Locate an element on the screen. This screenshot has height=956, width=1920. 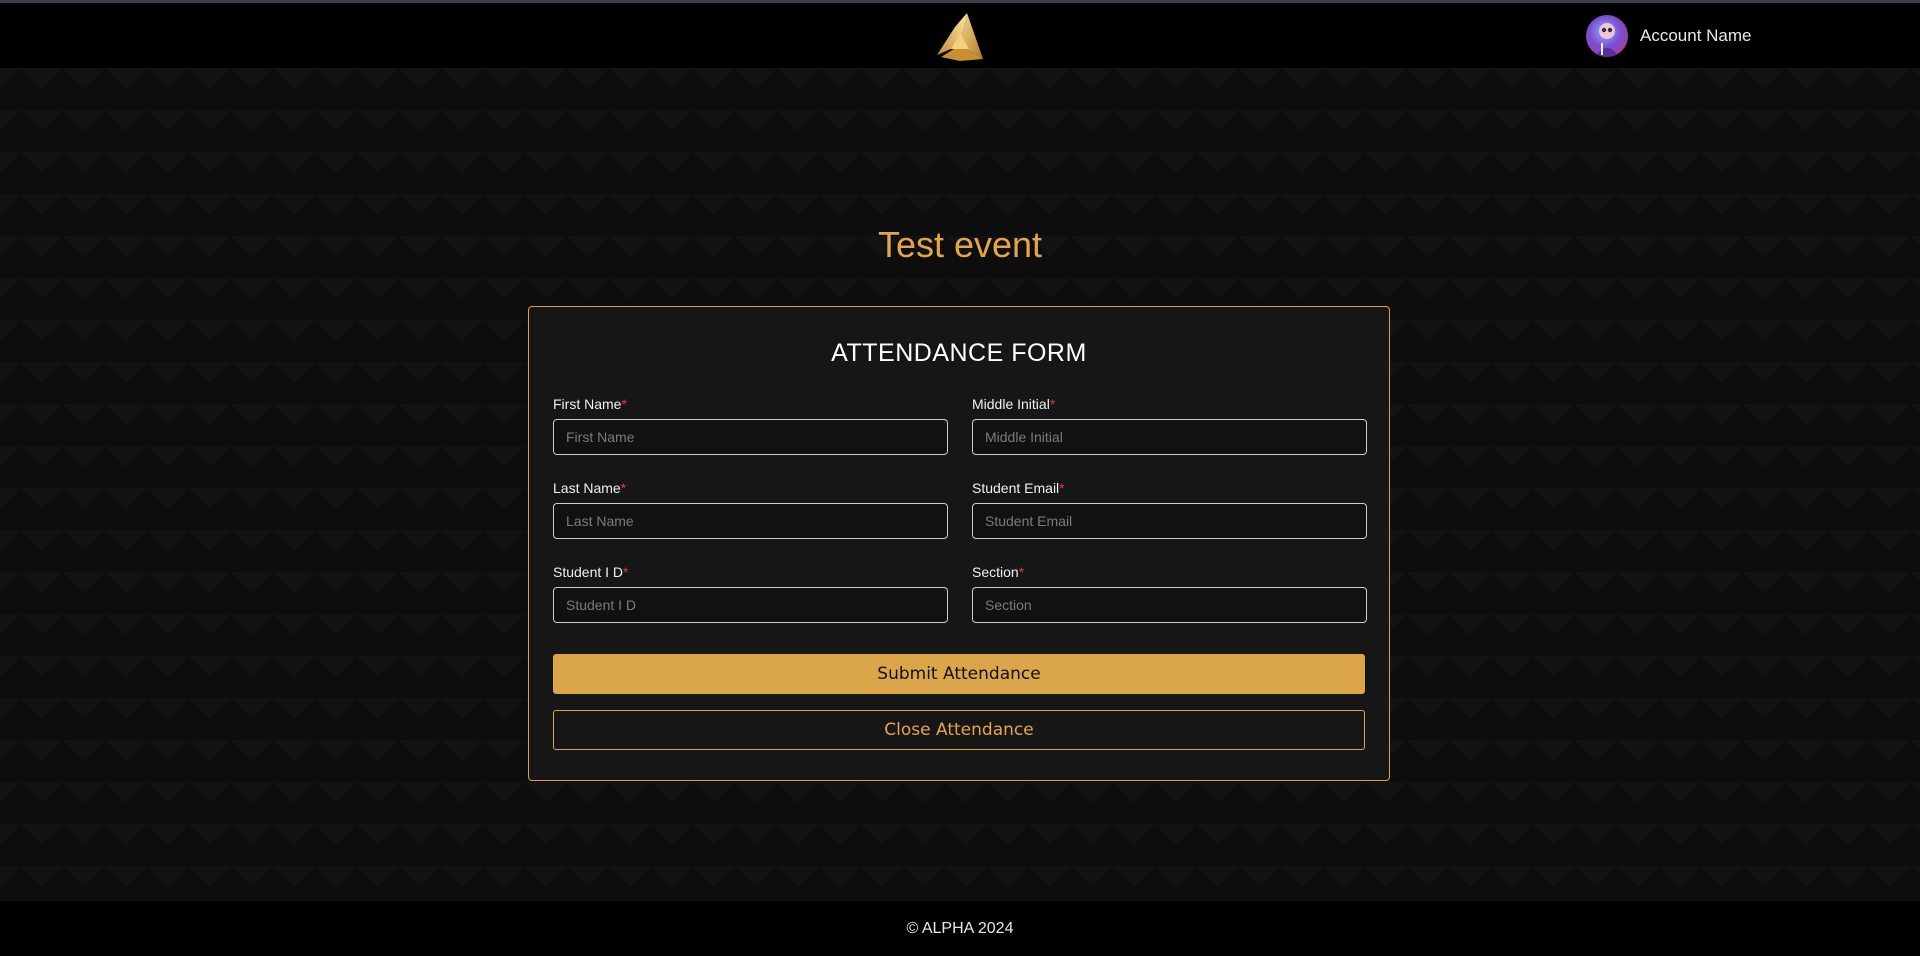
account-menu: Account Name is located at coordinates (1669, 36).